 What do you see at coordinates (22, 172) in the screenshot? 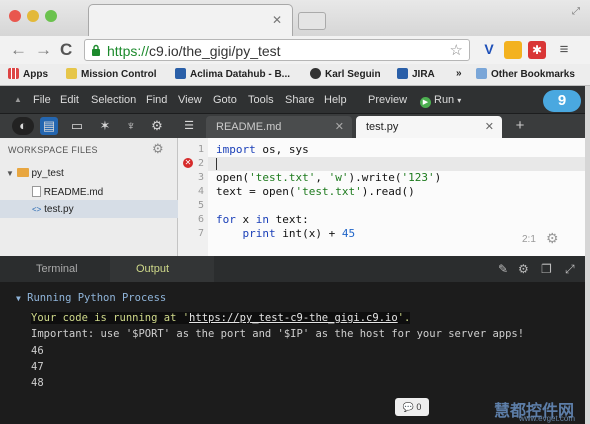
I see `folder-icon` at bounding box center [22, 172].